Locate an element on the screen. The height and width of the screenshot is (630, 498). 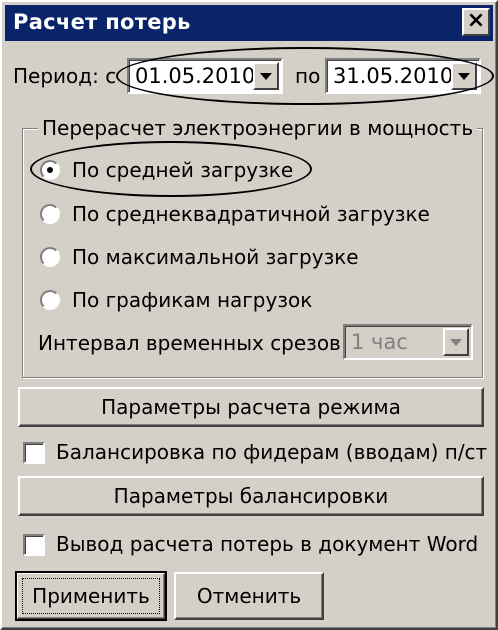
close-icon: × is located at coordinates (476, 20).